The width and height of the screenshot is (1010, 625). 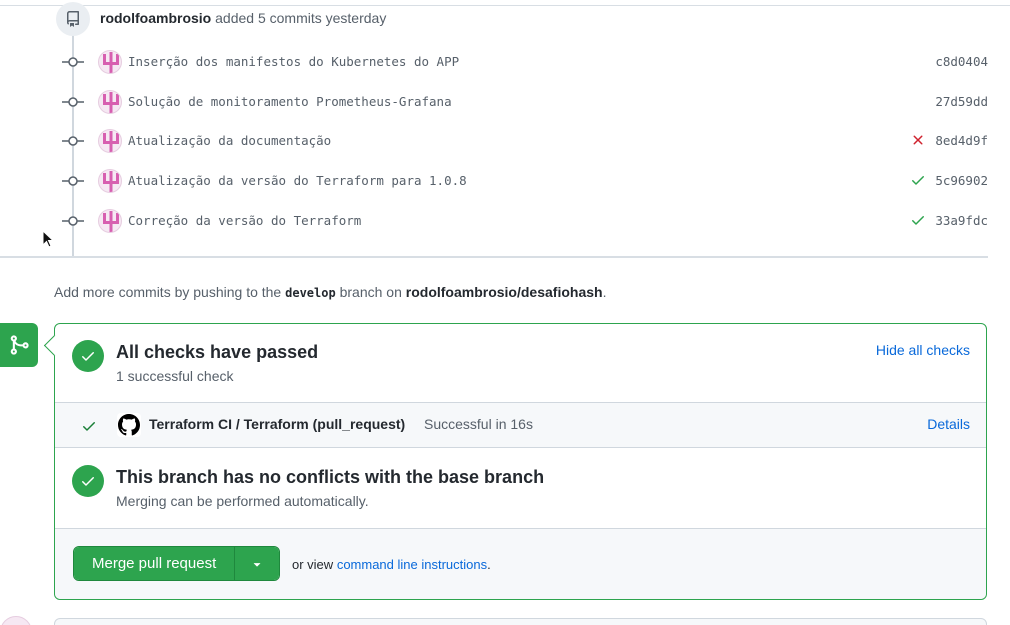 I want to click on commit-sha-link: 5c96902, so click(x=961, y=180).